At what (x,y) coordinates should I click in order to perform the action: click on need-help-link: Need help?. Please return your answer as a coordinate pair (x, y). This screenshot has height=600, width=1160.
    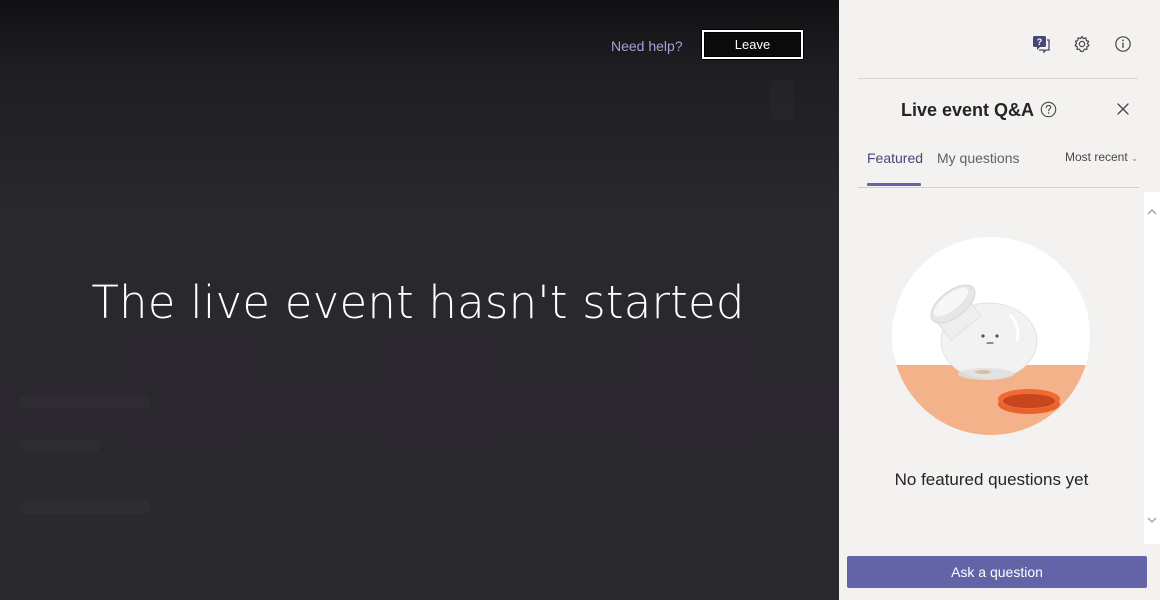
    Looking at the image, I should click on (647, 46).